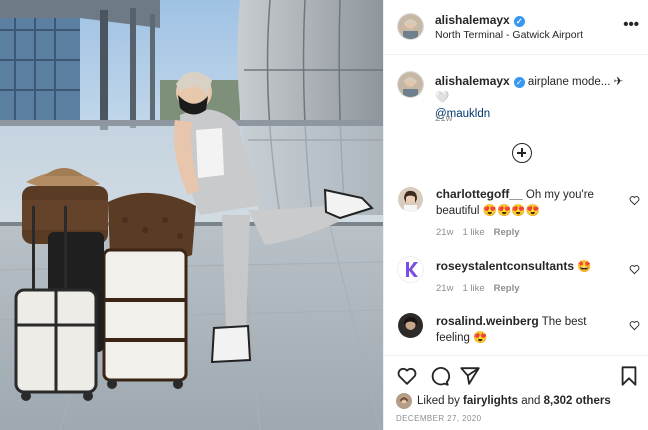  I want to click on likes-summary: Liked by fairylights and 8,302 others, so click(503, 401).